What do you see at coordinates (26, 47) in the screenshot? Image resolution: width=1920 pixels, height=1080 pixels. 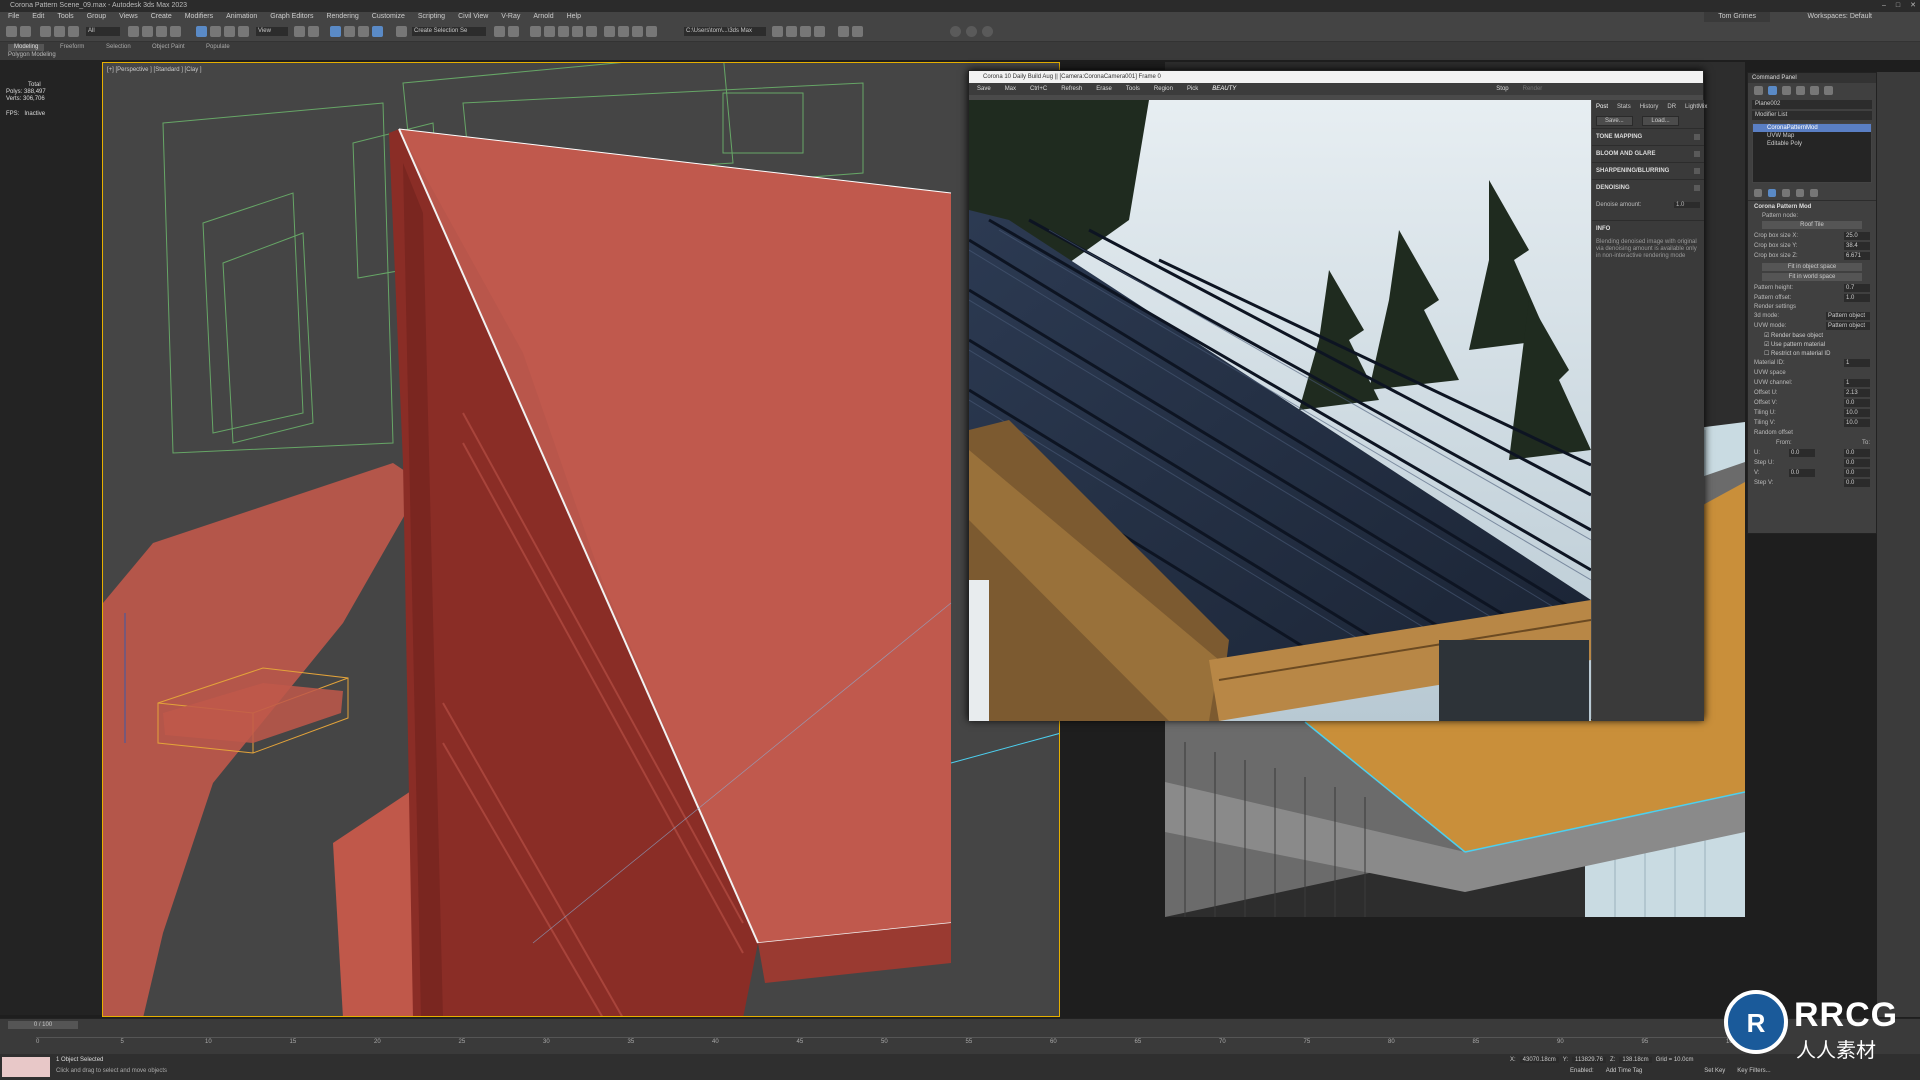 I see `tab-modeling: Modeling` at bounding box center [26, 47].